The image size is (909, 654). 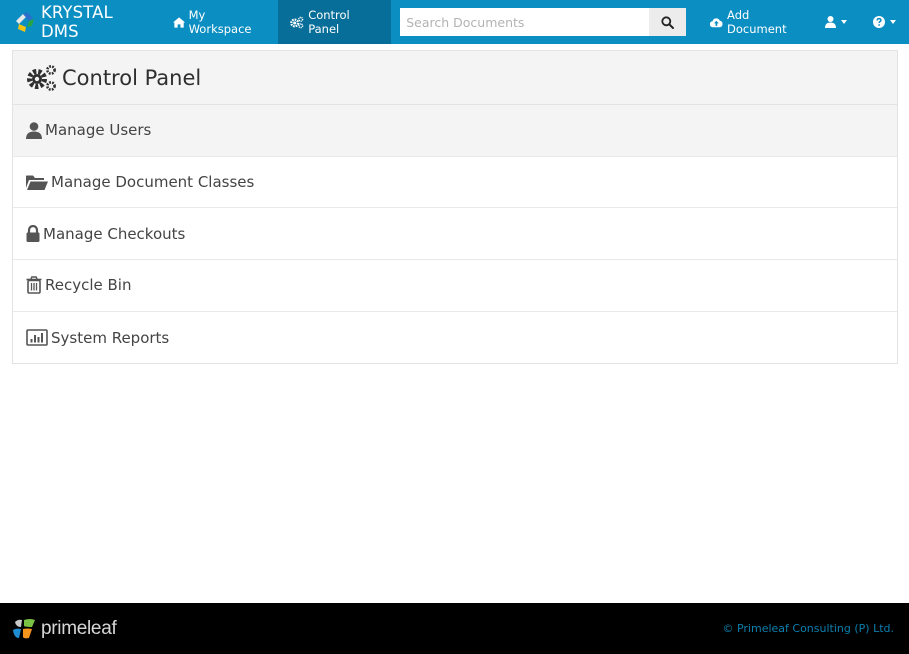 What do you see at coordinates (879, 22) in the screenshot?
I see `question-circle-icon` at bounding box center [879, 22].